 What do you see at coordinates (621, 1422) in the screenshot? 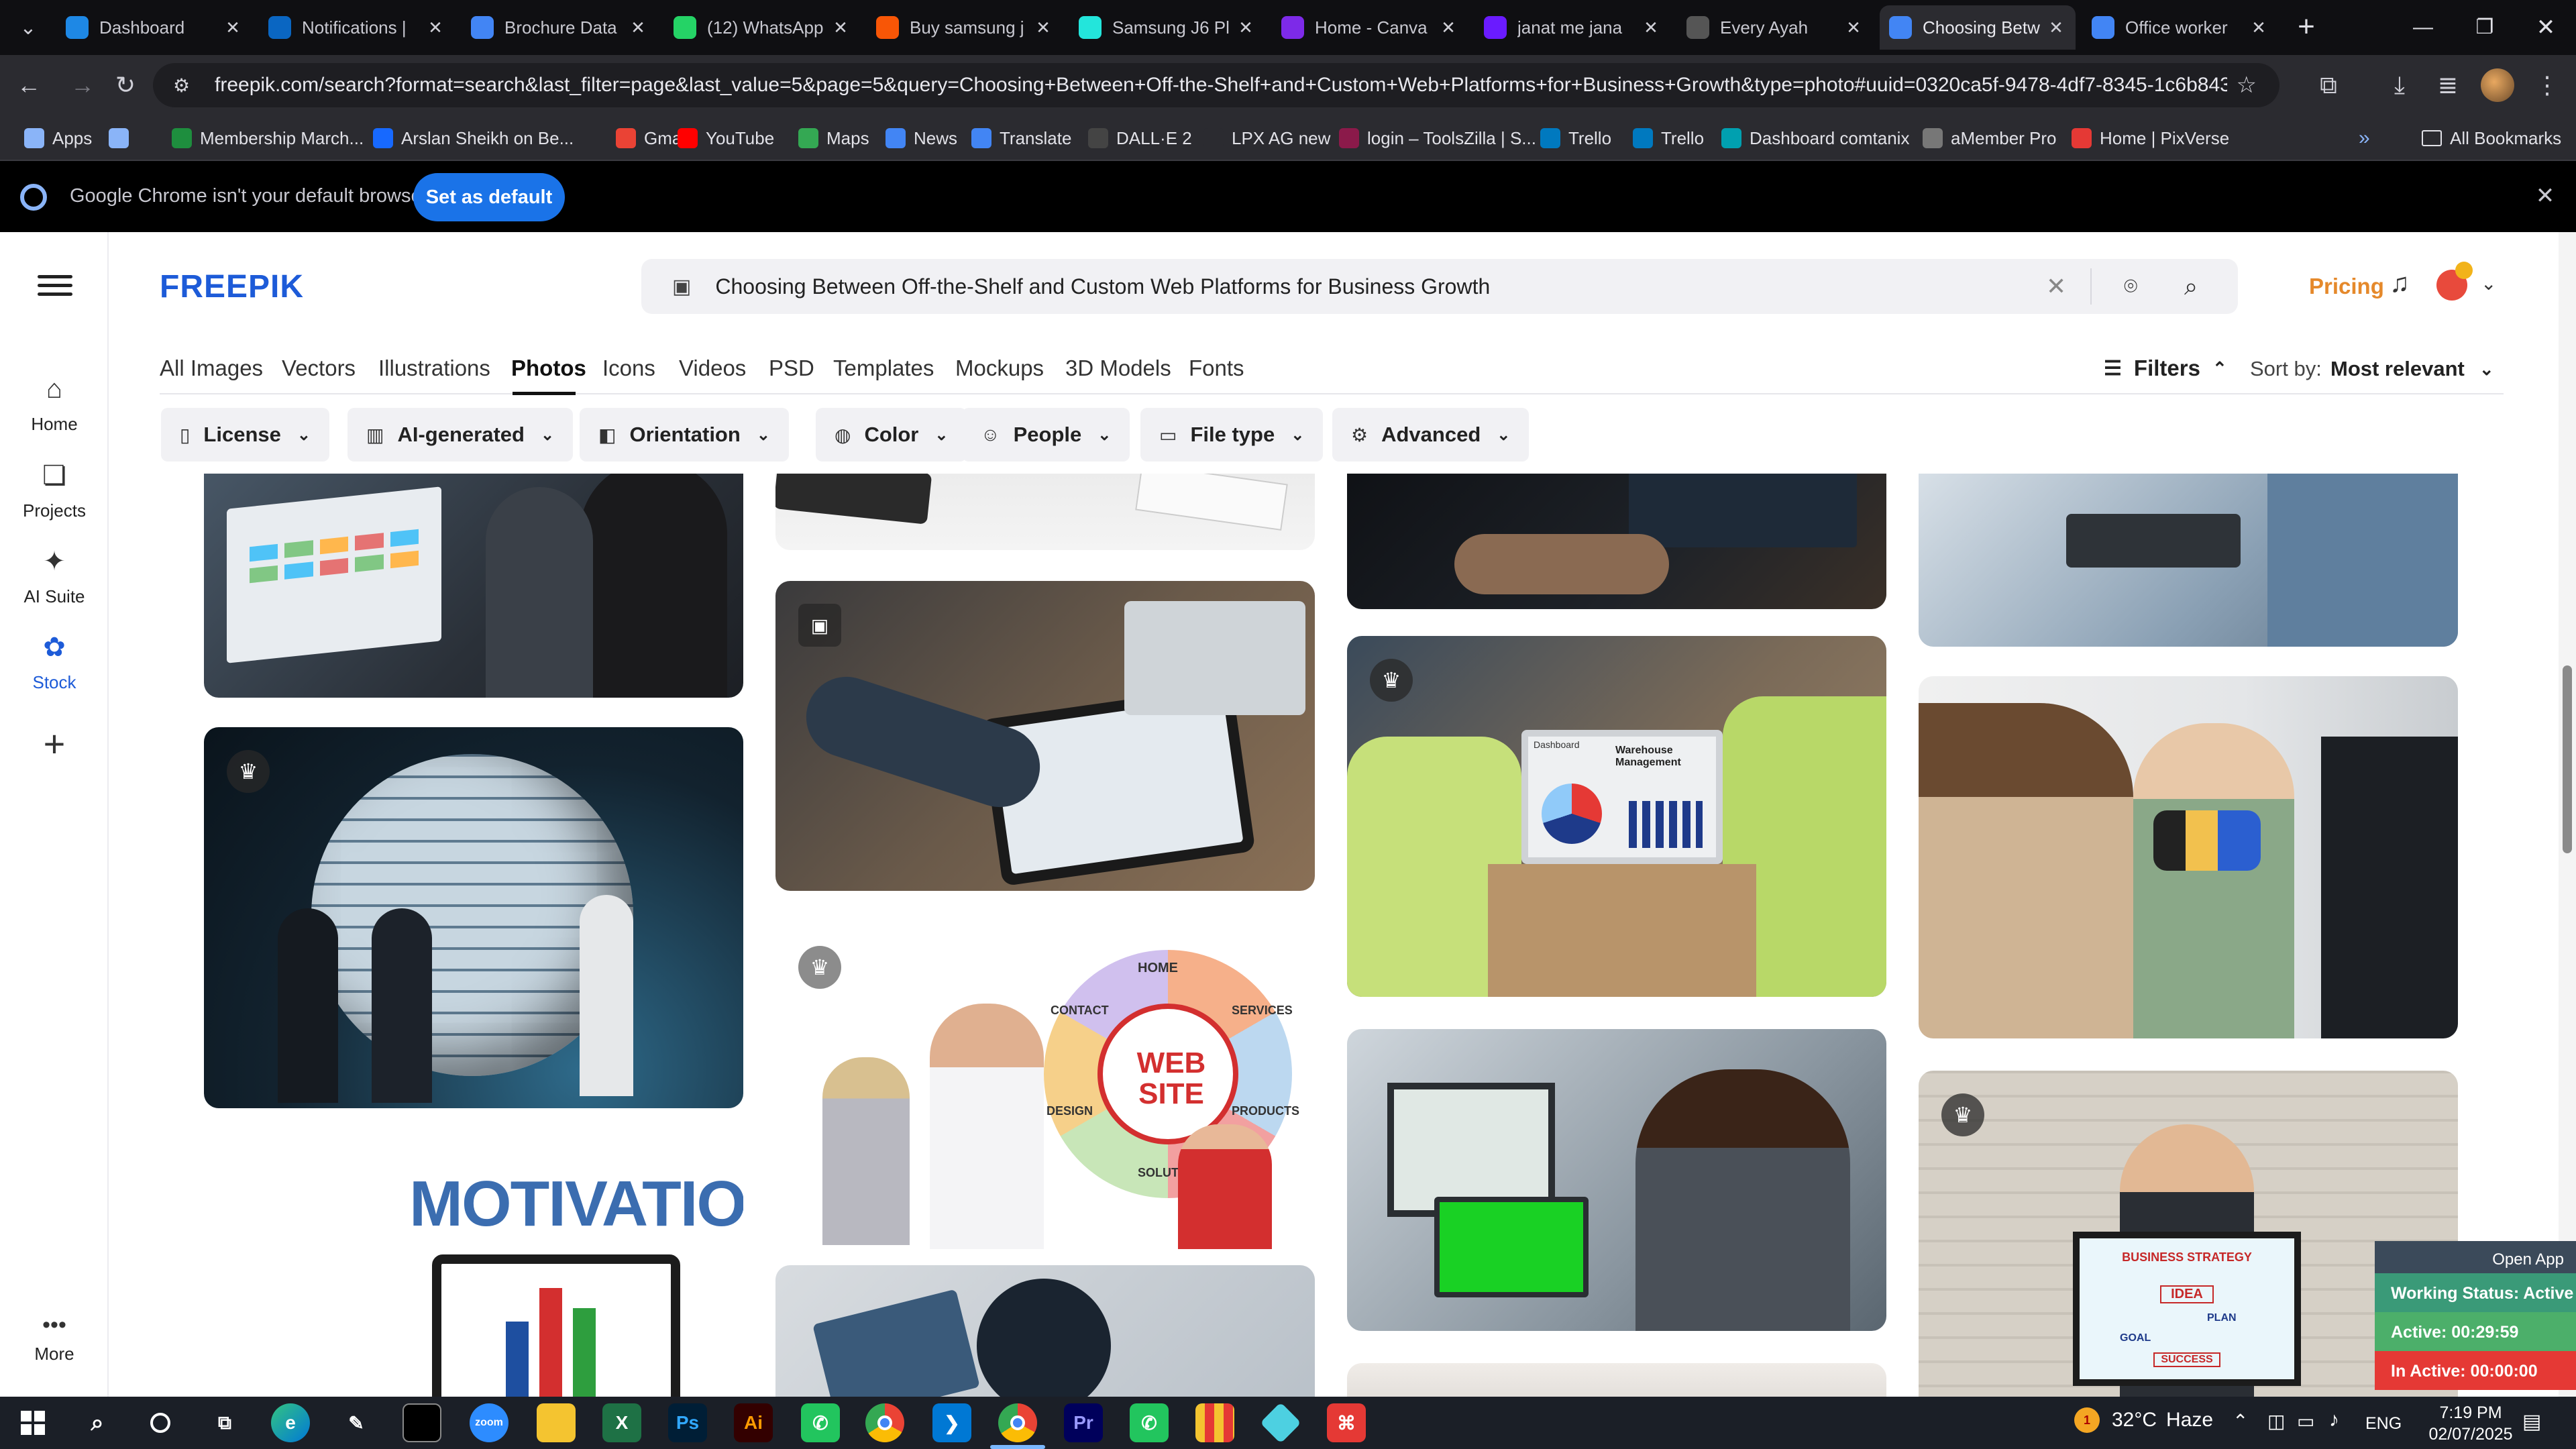
I see `excel-icon: X` at bounding box center [621, 1422].